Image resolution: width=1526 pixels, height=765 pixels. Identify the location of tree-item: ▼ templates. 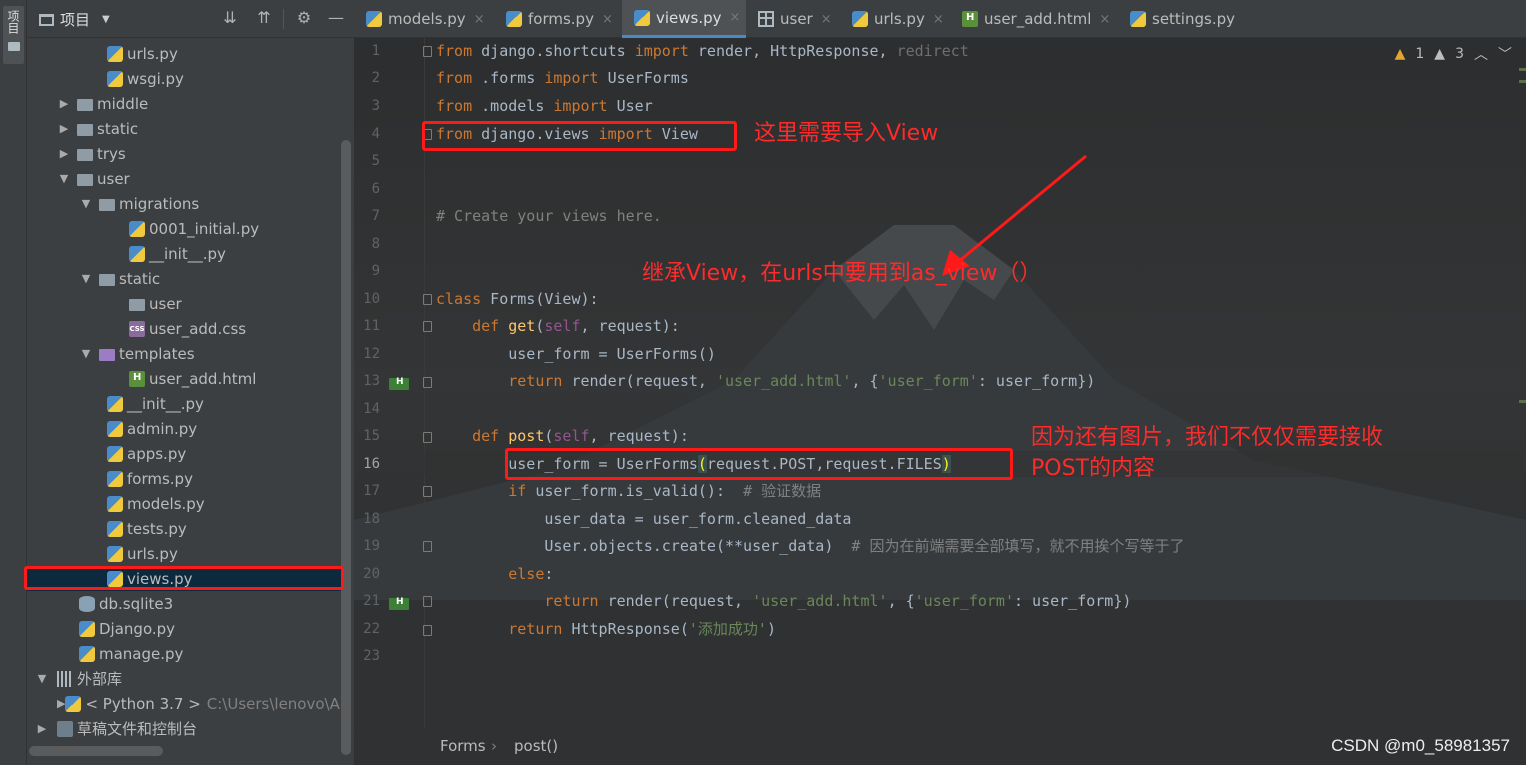
(186, 353).